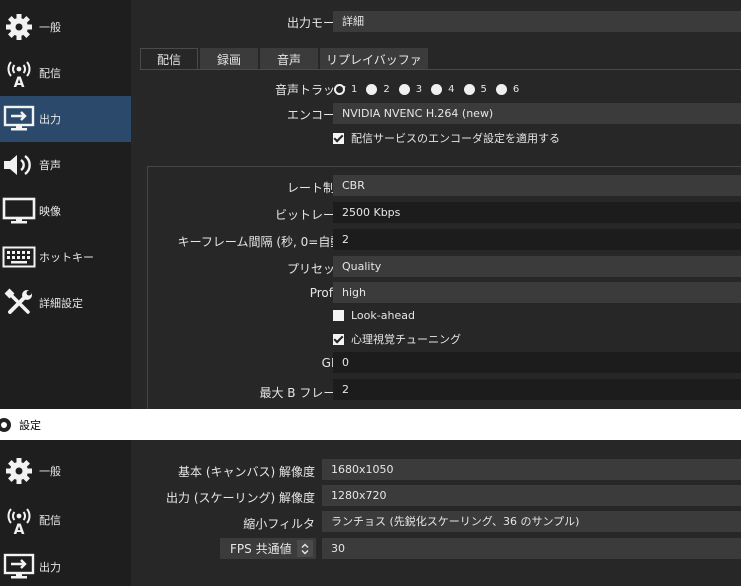  Describe the element at coordinates (169, 59) in the screenshot. I see `tab-stream: 配信` at that location.